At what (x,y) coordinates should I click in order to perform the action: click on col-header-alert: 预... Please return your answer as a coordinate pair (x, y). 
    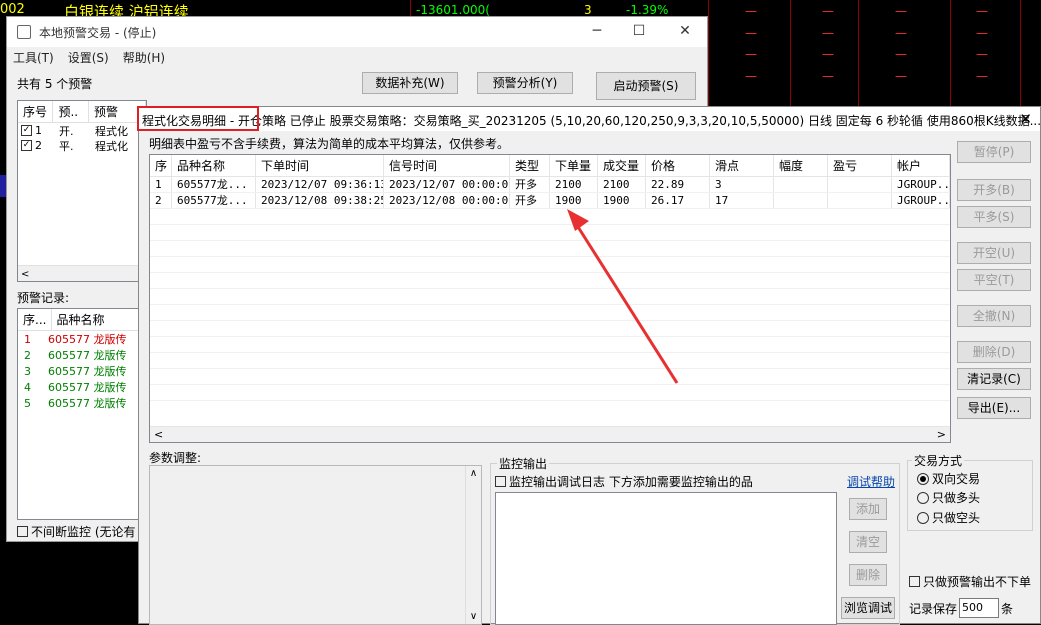
    Looking at the image, I should click on (71, 111).